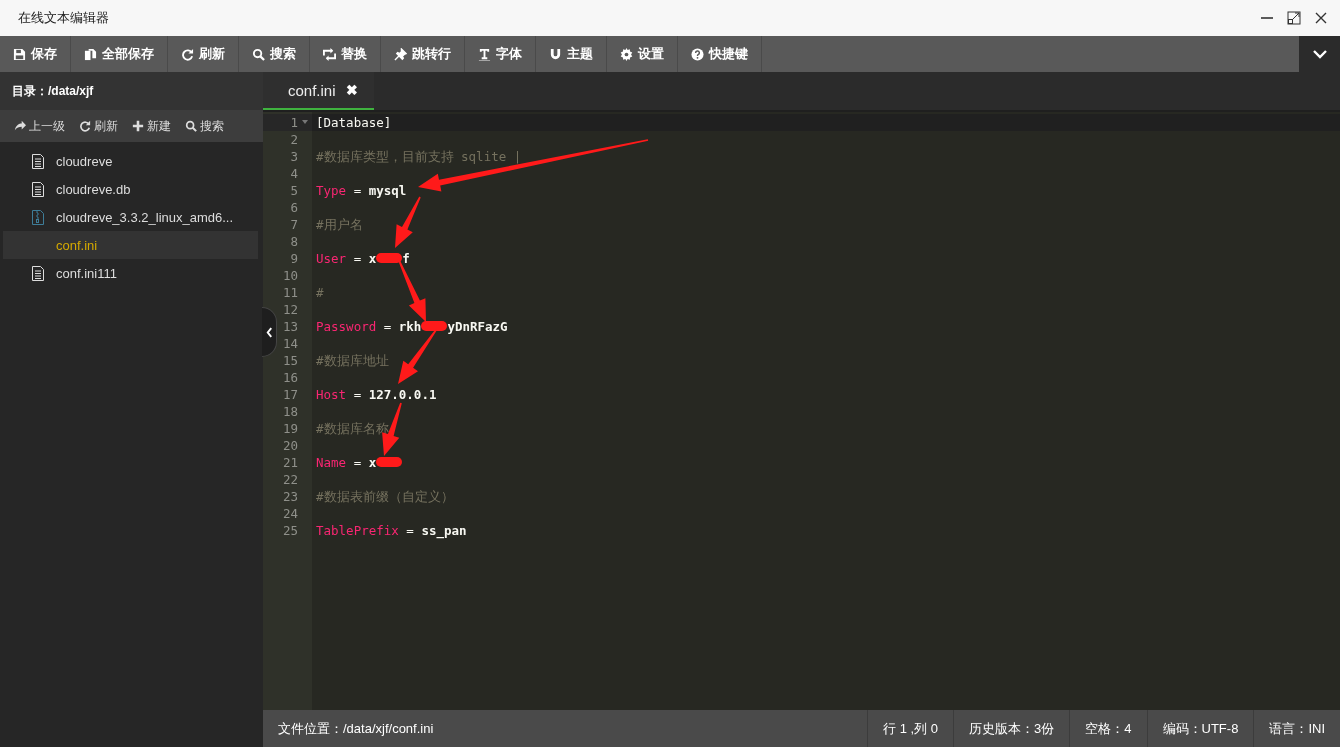 Image resolution: width=1340 pixels, height=747 pixels. I want to click on plus-icon, so click(138, 126).